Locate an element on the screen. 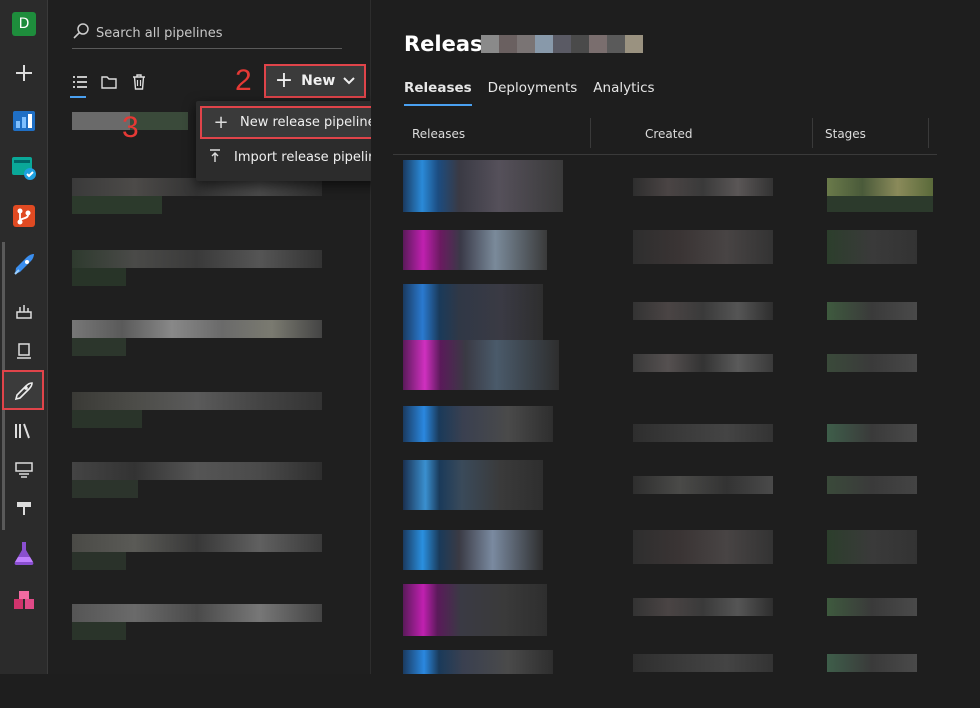 The width and height of the screenshot is (980, 708). activity-rail: D 1 is located at coordinates (34, 337).